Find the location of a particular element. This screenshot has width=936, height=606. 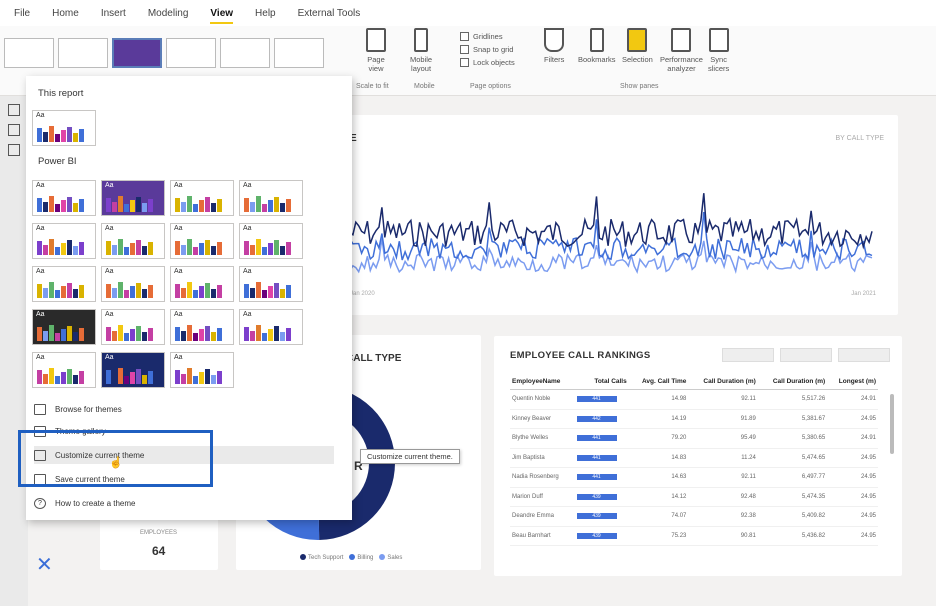

menu-file: File is located at coordinates (22, 13).